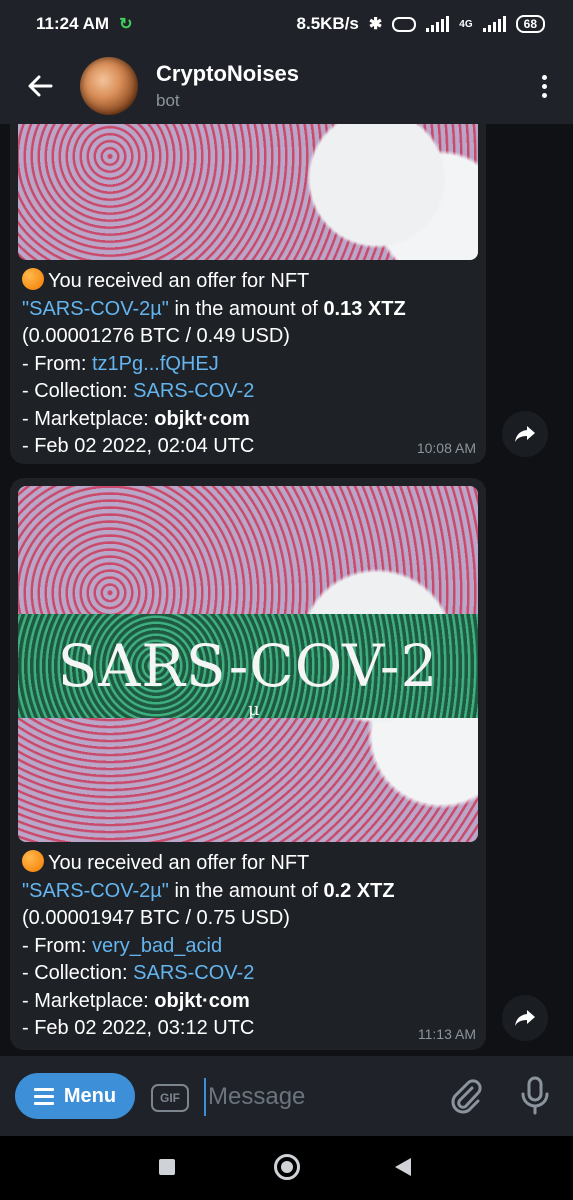 Image resolution: width=573 pixels, height=1200 pixels. What do you see at coordinates (421, 24) in the screenshot?
I see `status-right: 8.5KB/s ✱ 4G 68` at bounding box center [421, 24].